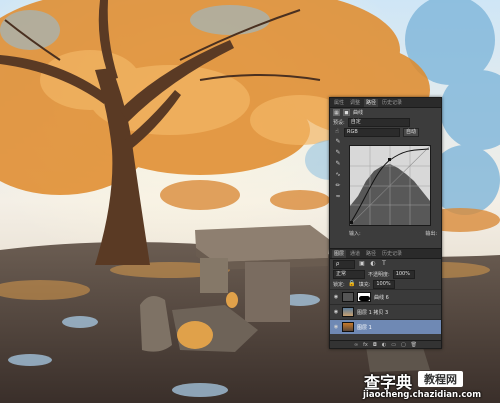 Image resolution: width=500 pixels, height=403 pixels. Describe the element at coordinates (364, 297) in the screenshot. I see `layer-mask-thumbnail` at that location.